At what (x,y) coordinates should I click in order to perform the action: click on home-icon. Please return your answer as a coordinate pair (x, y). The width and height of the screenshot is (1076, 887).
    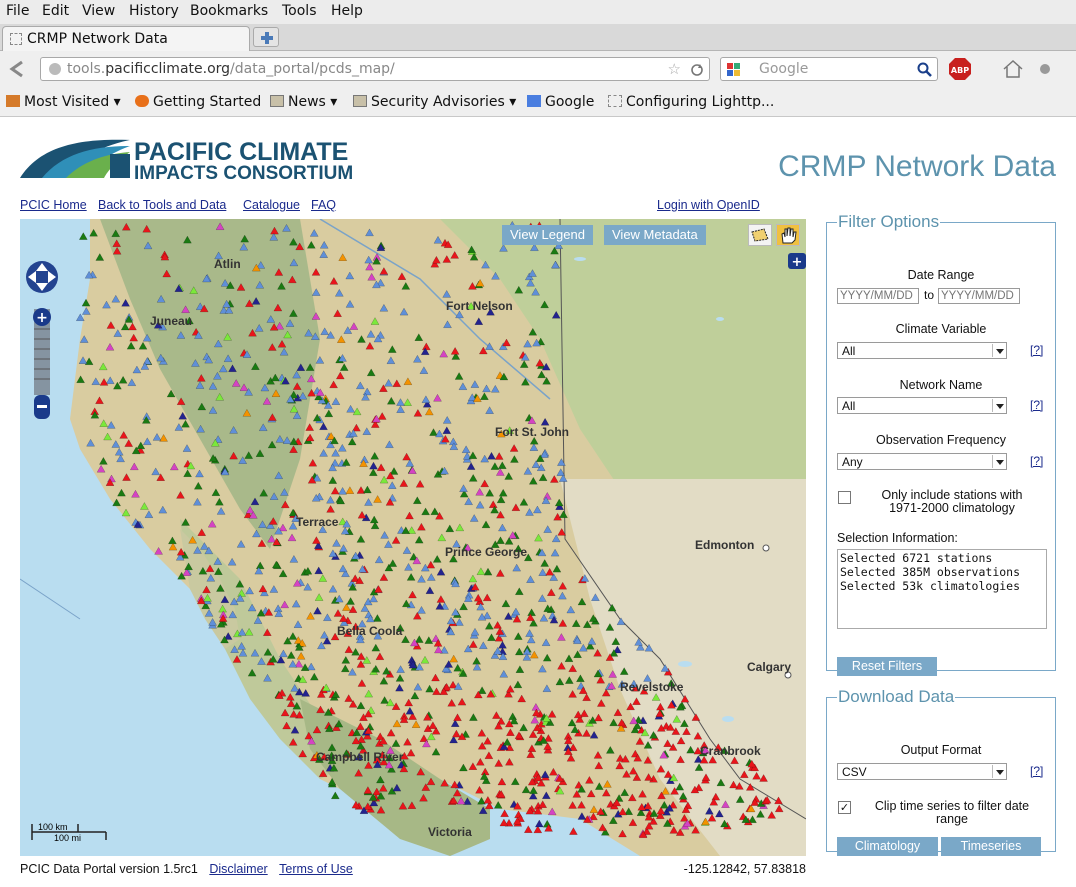
    Looking at the image, I should click on (1013, 69).